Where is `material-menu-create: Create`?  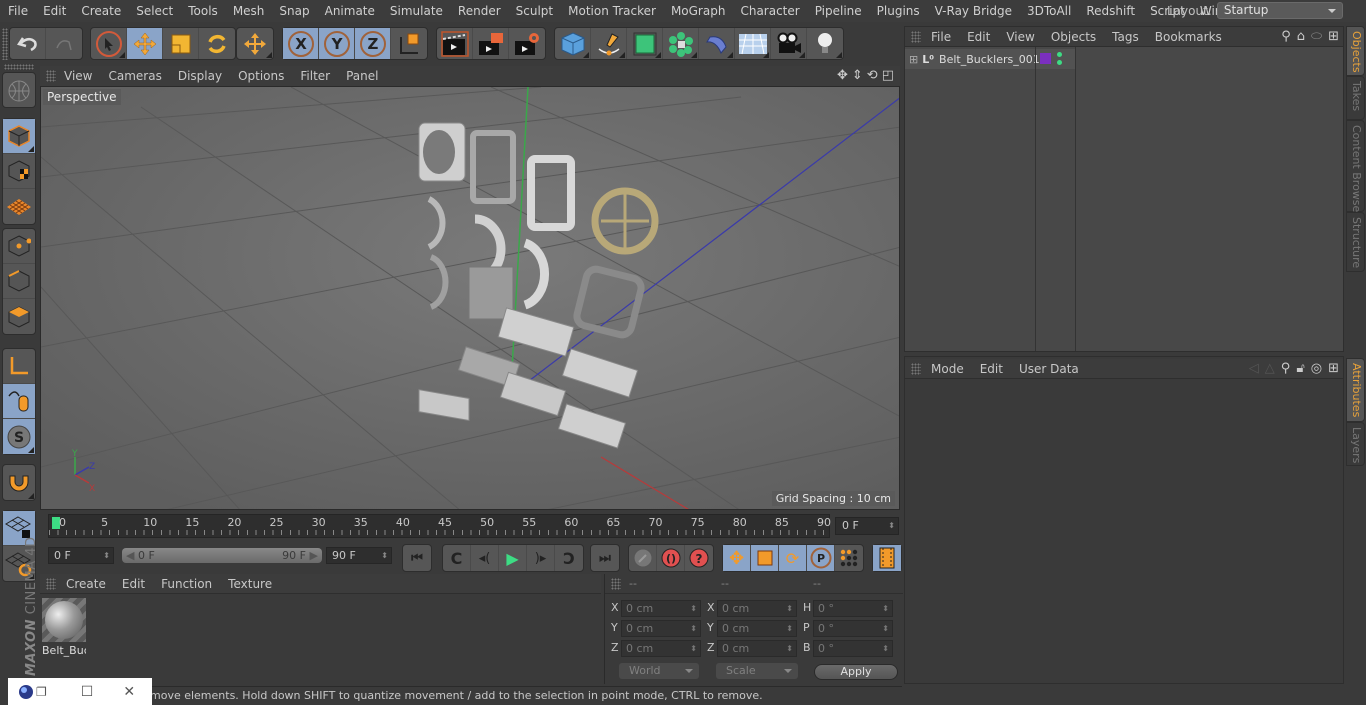
material-menu-create: Create is located at coordinates (86, 584).